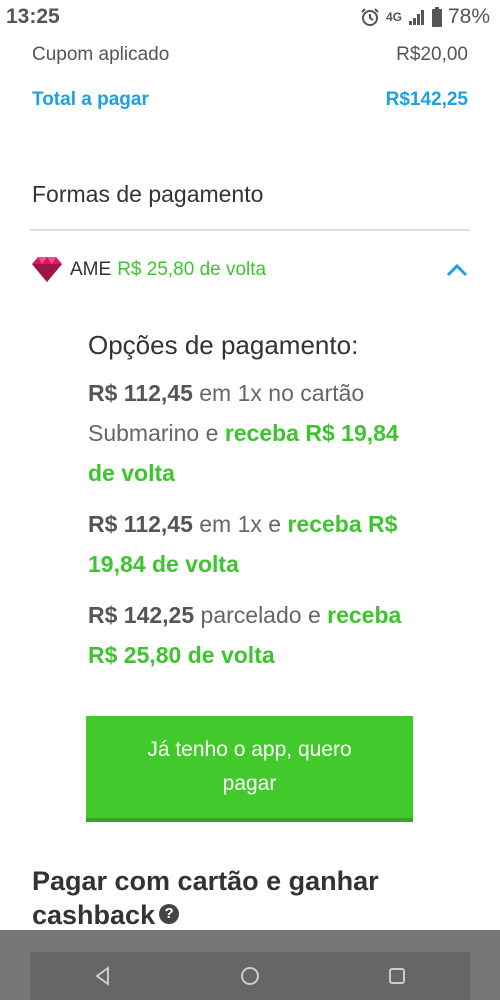 Image resolution: width=500 pixels, height=1000 pixels. I want to click on navigation-bar, so click(250, 965).